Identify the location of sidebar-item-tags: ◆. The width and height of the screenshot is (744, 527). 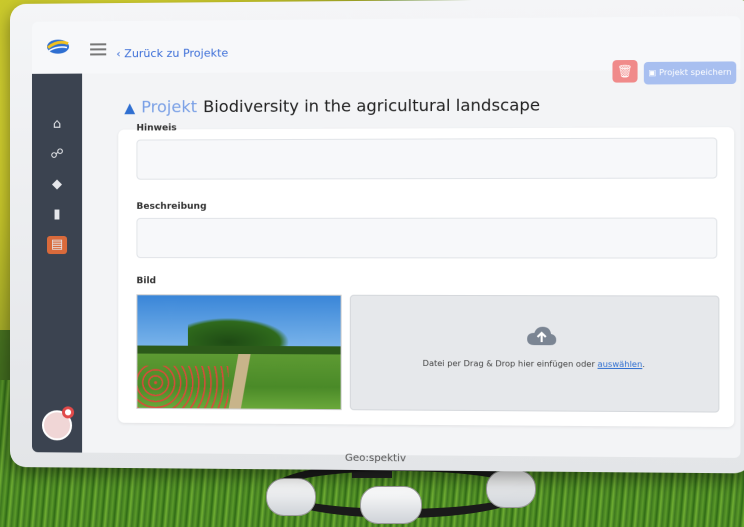
(57, 185).